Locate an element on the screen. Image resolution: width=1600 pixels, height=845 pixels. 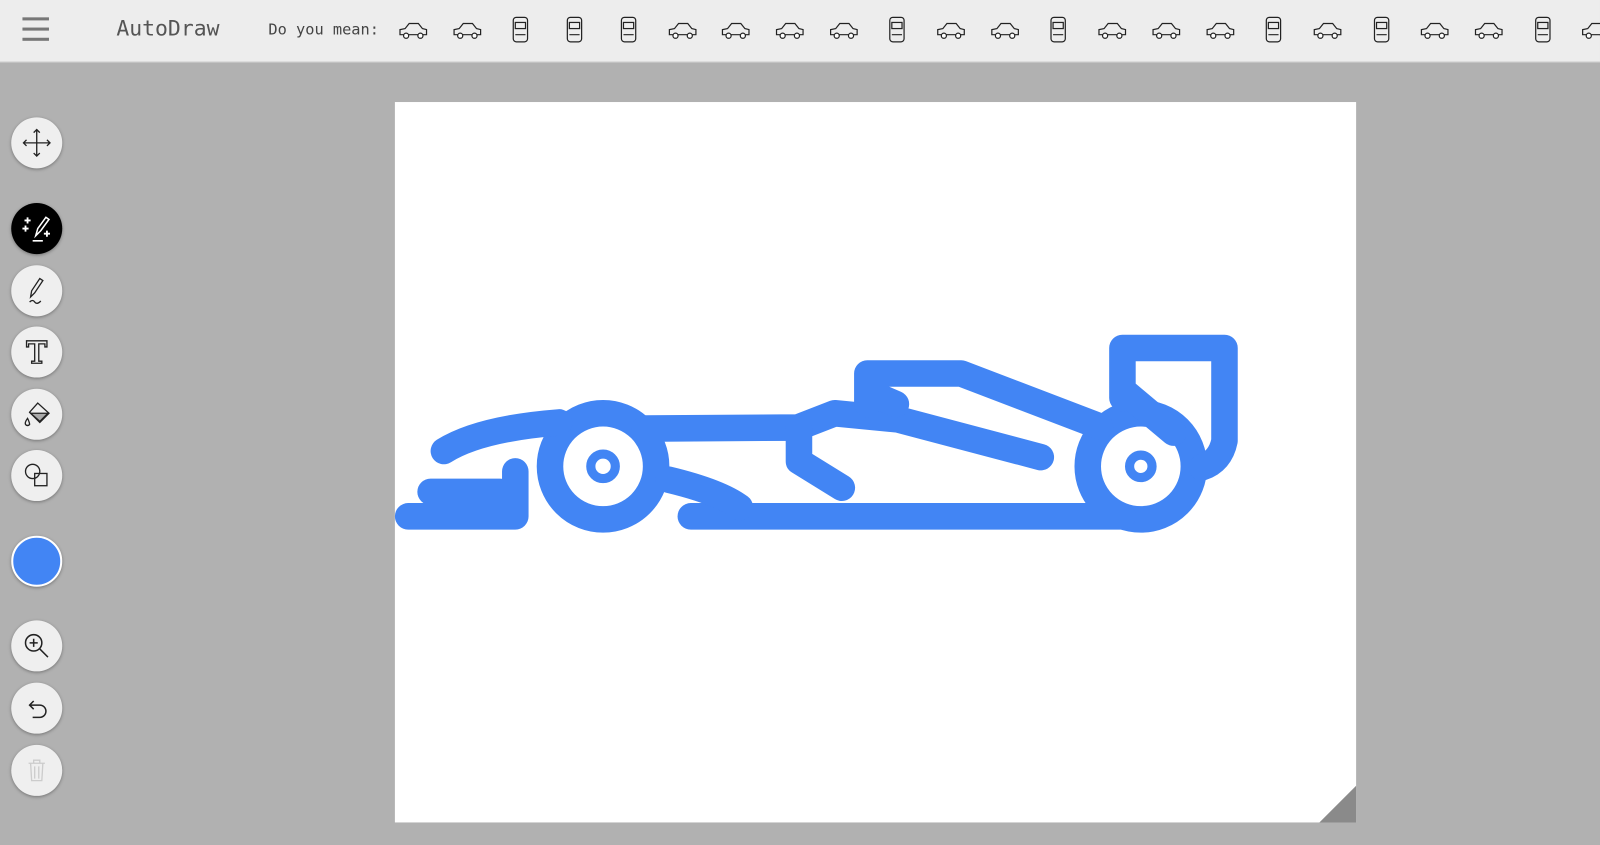
move-icon is located at coordinates (36, 143).